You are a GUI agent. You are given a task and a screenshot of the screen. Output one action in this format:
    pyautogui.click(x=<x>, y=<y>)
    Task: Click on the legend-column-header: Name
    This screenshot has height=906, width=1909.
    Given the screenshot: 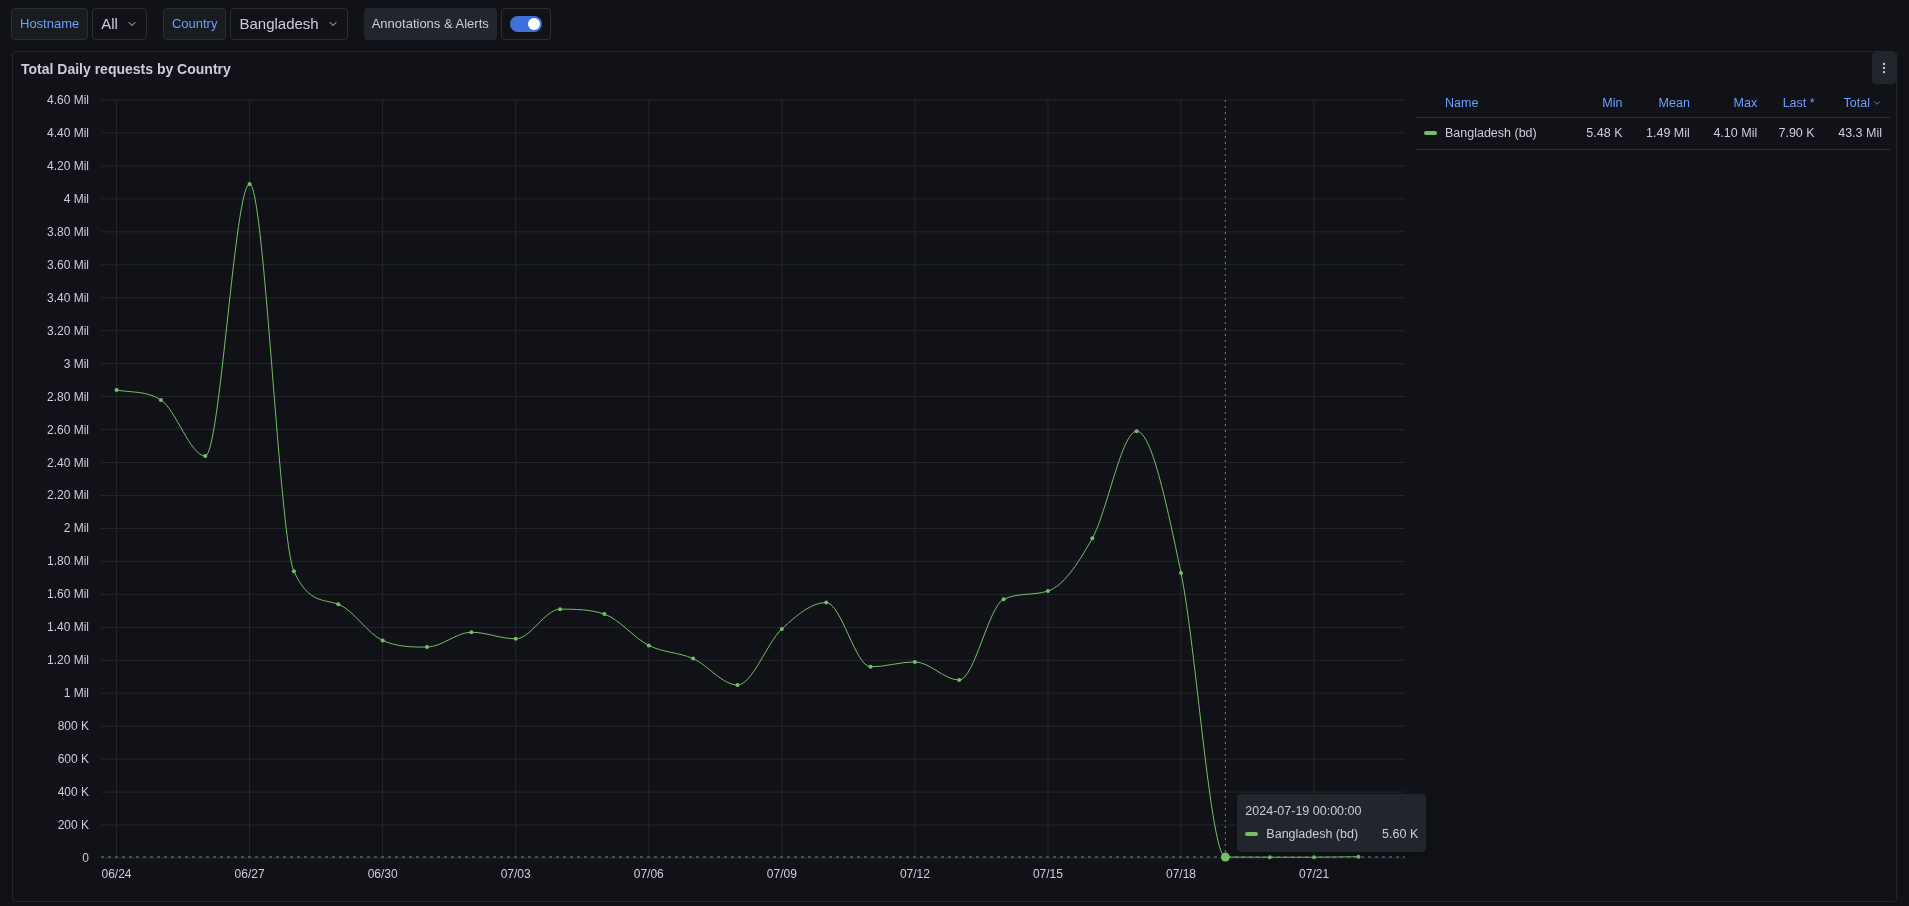 What is the action you would take?
    pyautogui.click(x=1462, y=103)
    